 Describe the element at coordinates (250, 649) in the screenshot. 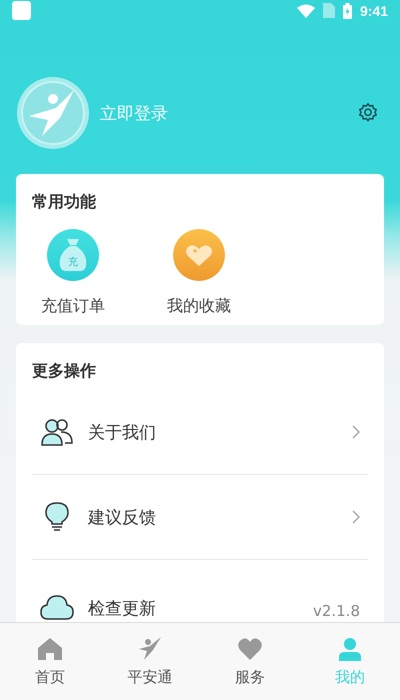

I see `heart-icon` at that location.